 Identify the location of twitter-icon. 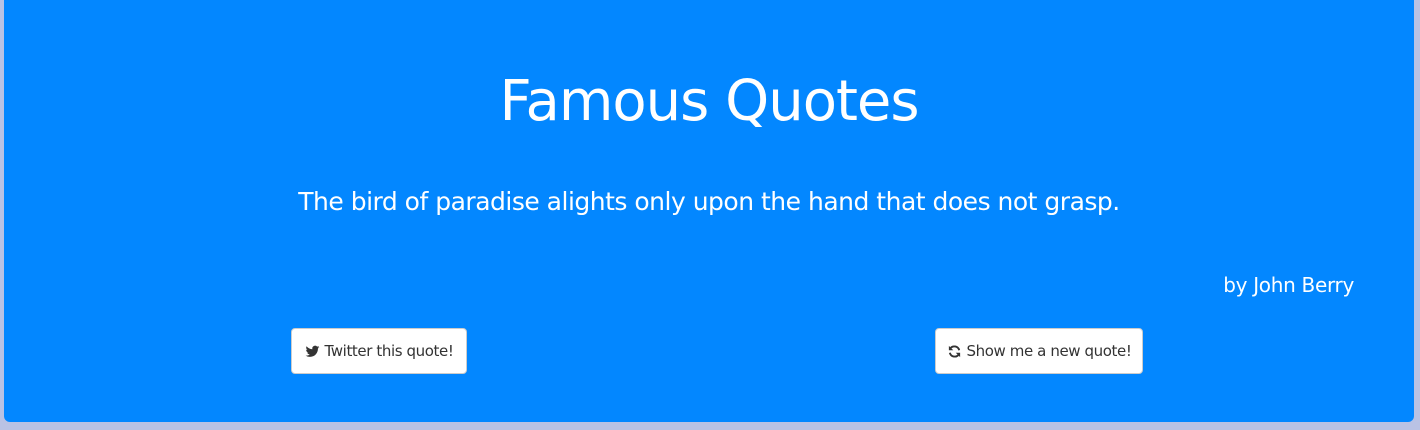
(312, 351).